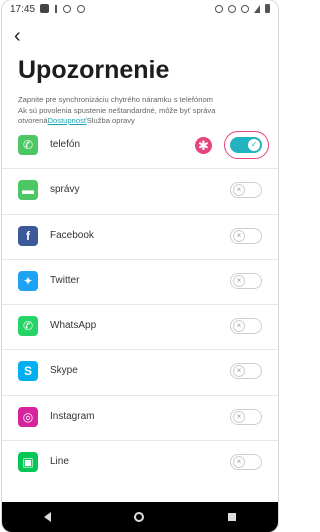 Image resolution: width=320 pixels, height=532 pixels. What do you see at coordinates (203, 145) in the screenshot?
I see `annotation-marker: ✱` at bounding box center [203, 145].